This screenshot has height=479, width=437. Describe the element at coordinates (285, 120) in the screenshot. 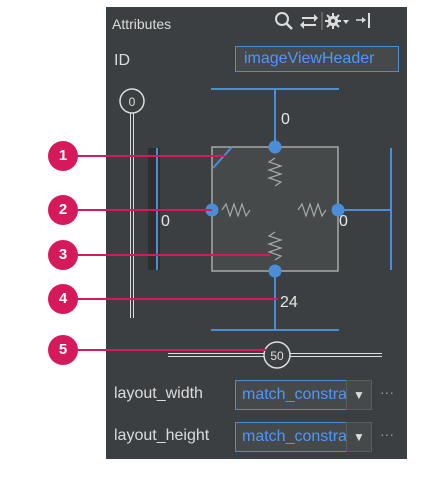

I see `margin-top-value: 0` at that location.